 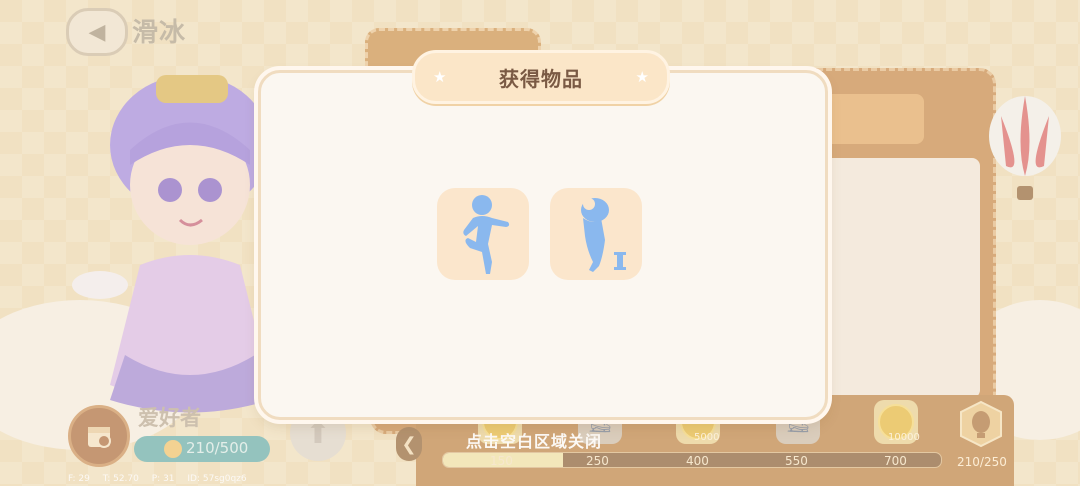 I want to click on dialog-title: 获得物品, so click(x=541, y=78).